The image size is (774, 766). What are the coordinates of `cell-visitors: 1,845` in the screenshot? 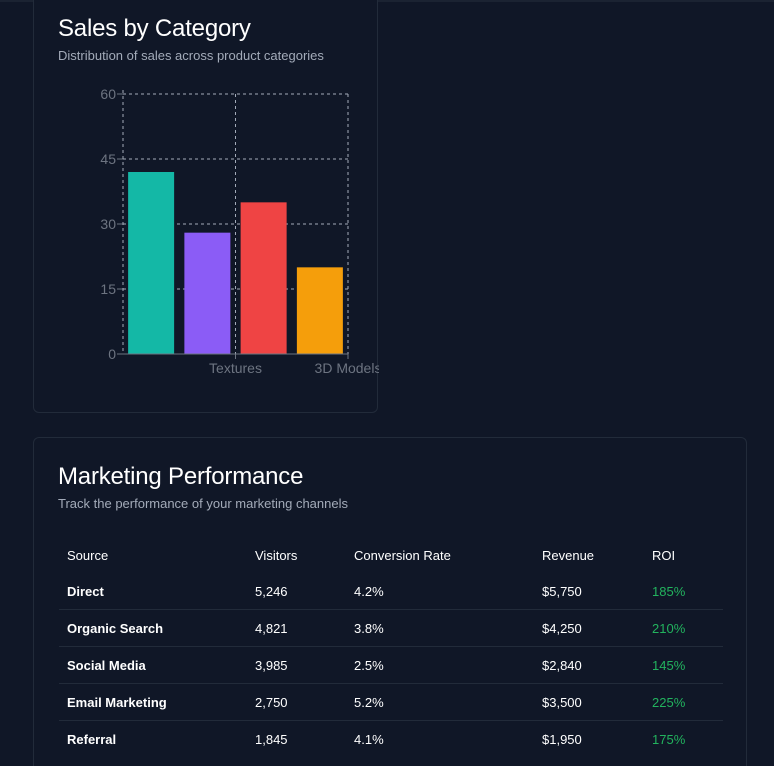 It's located at (296, 738).